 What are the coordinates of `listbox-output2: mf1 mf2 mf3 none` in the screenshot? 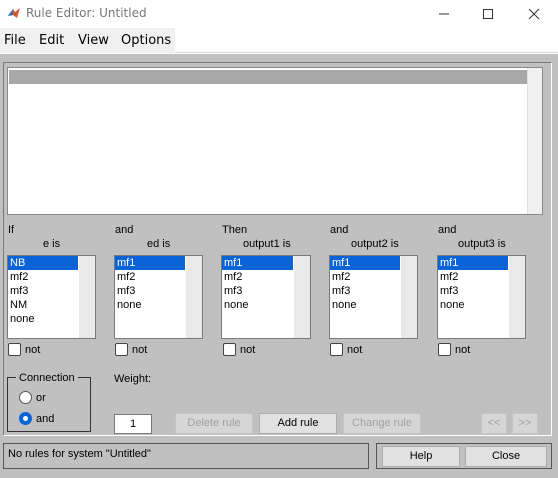 It's located at (373, 297).